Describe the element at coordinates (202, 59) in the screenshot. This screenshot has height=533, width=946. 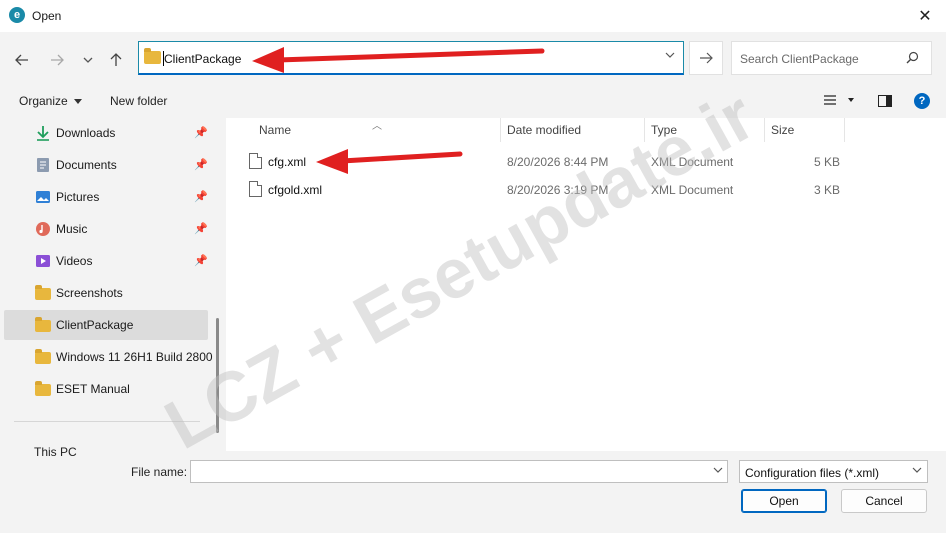
I see `address-text: ClientPackage` at that location.